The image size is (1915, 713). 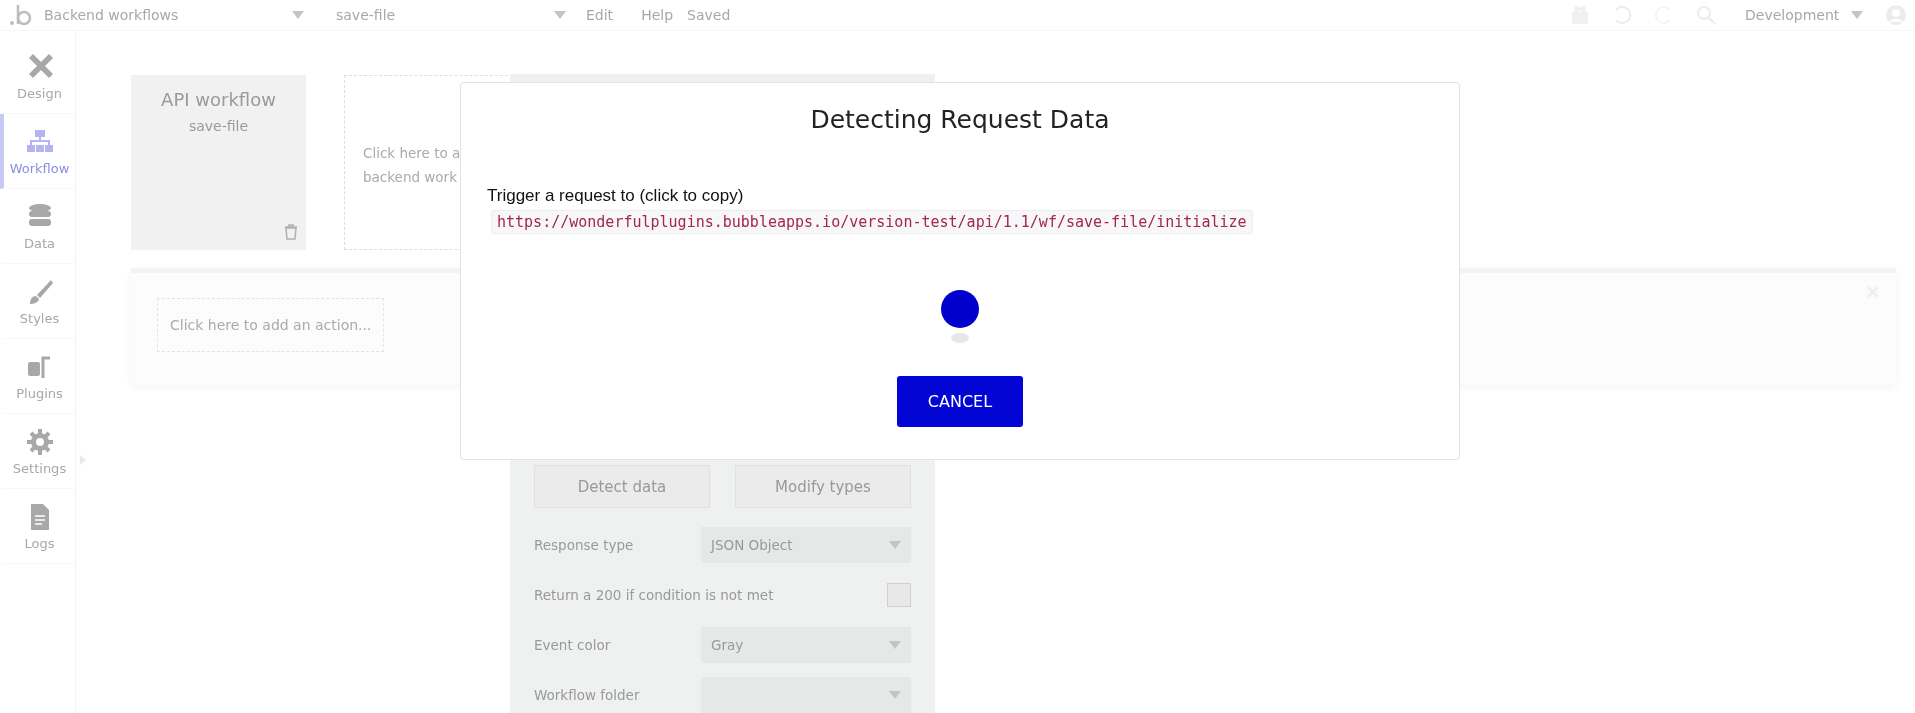 I want to click on sidebar-item: Logs, so click(x=37, y=526).